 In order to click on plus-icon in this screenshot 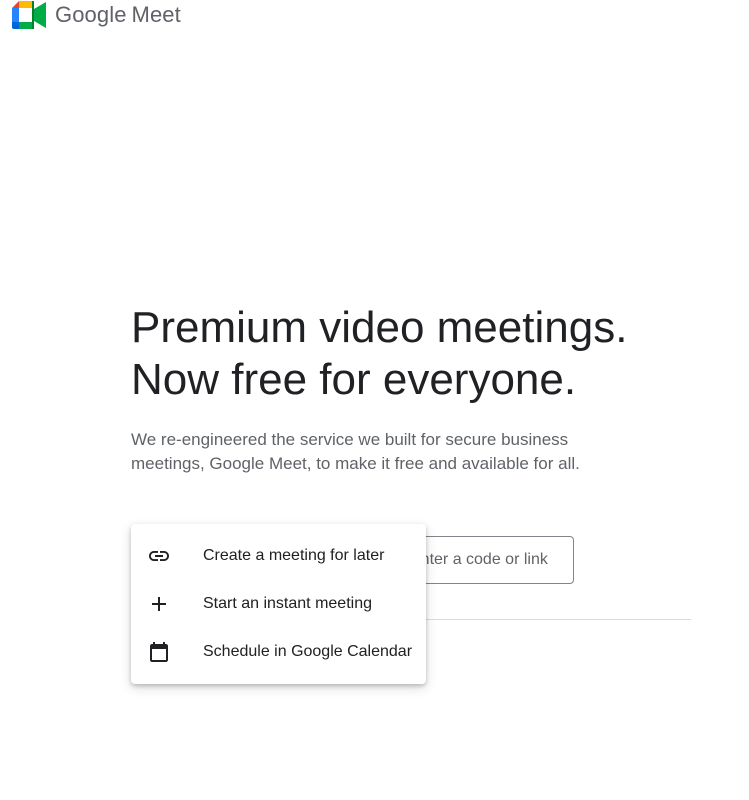, I will do `click(159, 604)`.